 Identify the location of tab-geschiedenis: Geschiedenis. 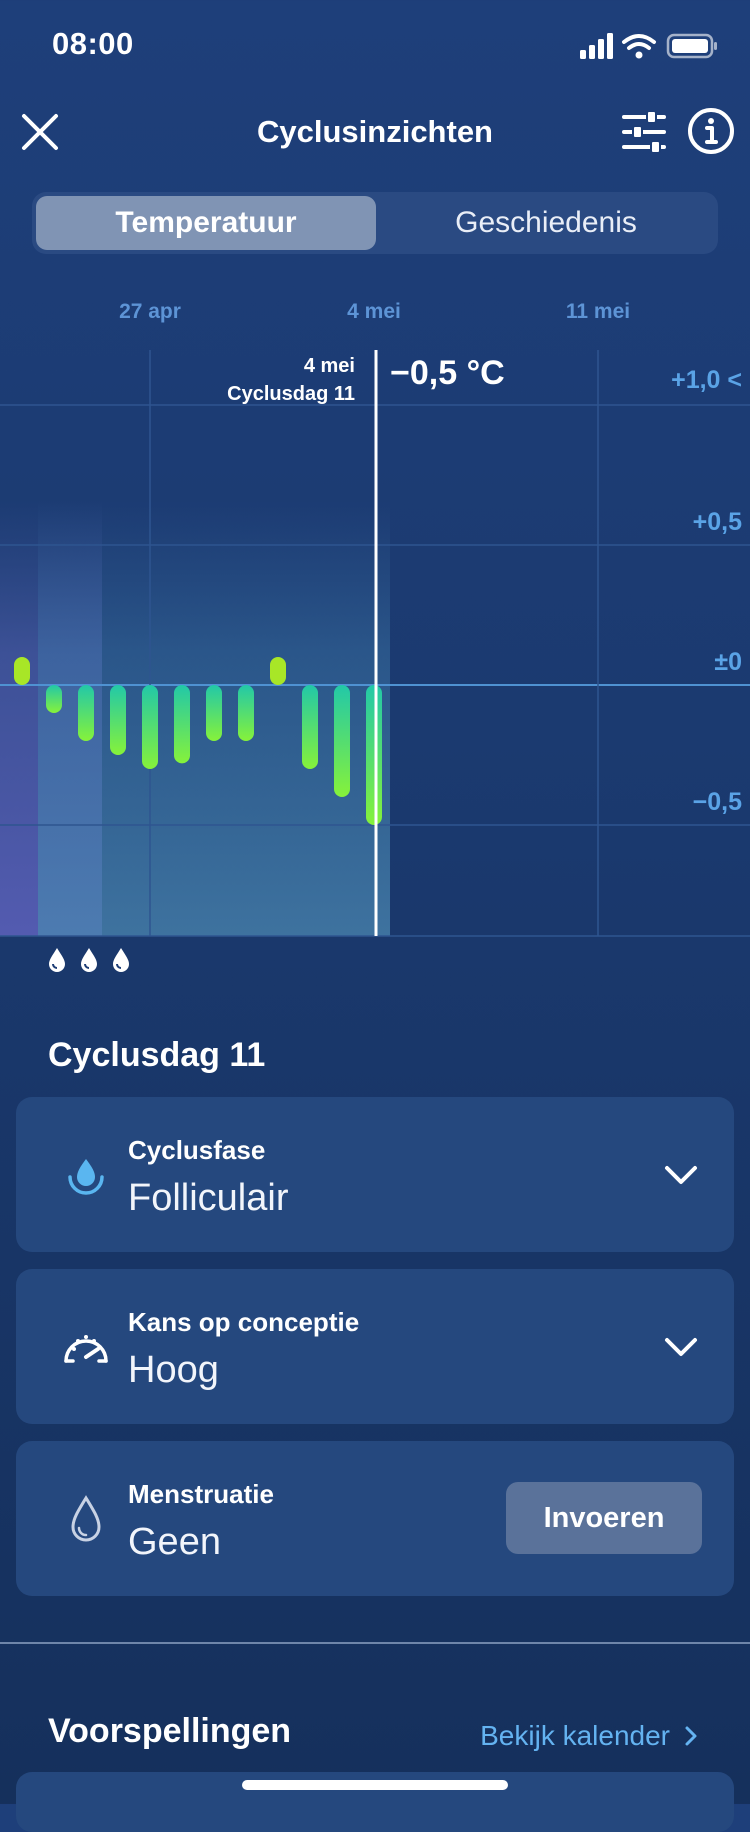
(546, 223).